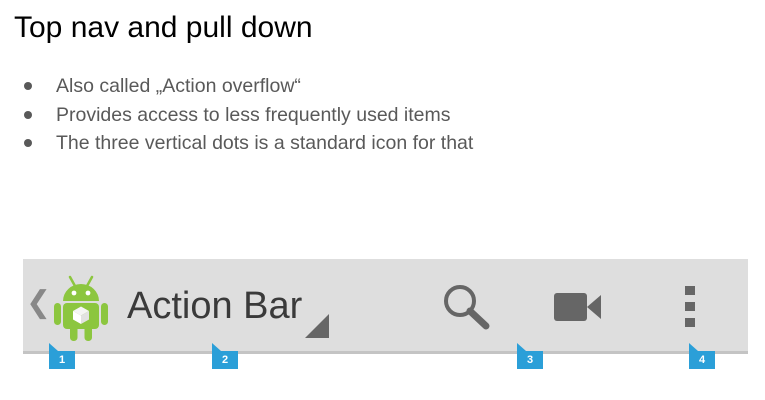 This screenshot has width=765, height=400. Describe the element at coordinates (225, 356) in the screenshot. I see `callout-badge-2: 2` at that location.